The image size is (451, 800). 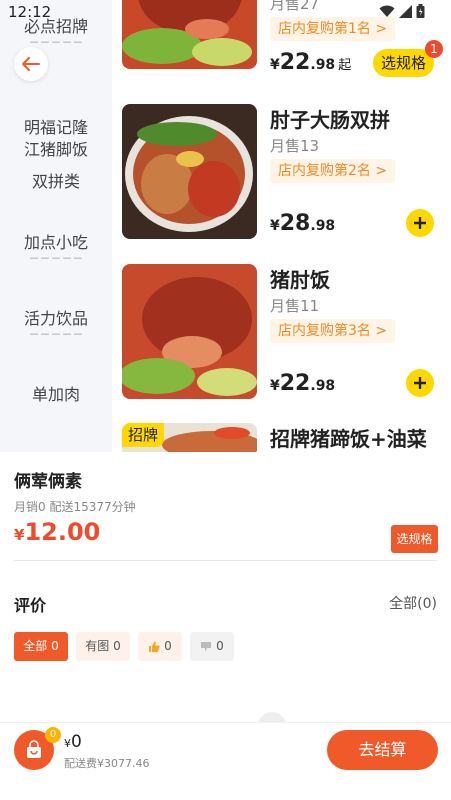 I want to click on cart-count-badge: 0, so click(x=53, y=735).